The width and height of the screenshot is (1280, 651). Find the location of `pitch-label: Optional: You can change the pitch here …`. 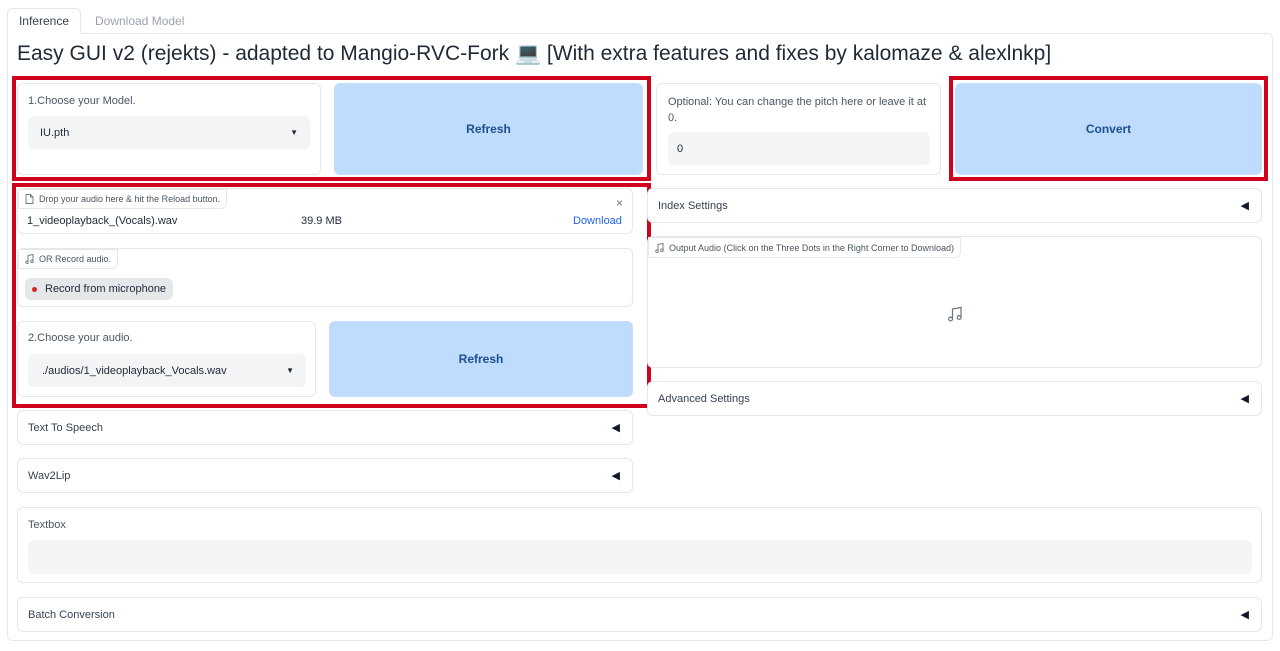

pitch-label: Optional: You can change the pitch here … is located at coordinates (797, 110).